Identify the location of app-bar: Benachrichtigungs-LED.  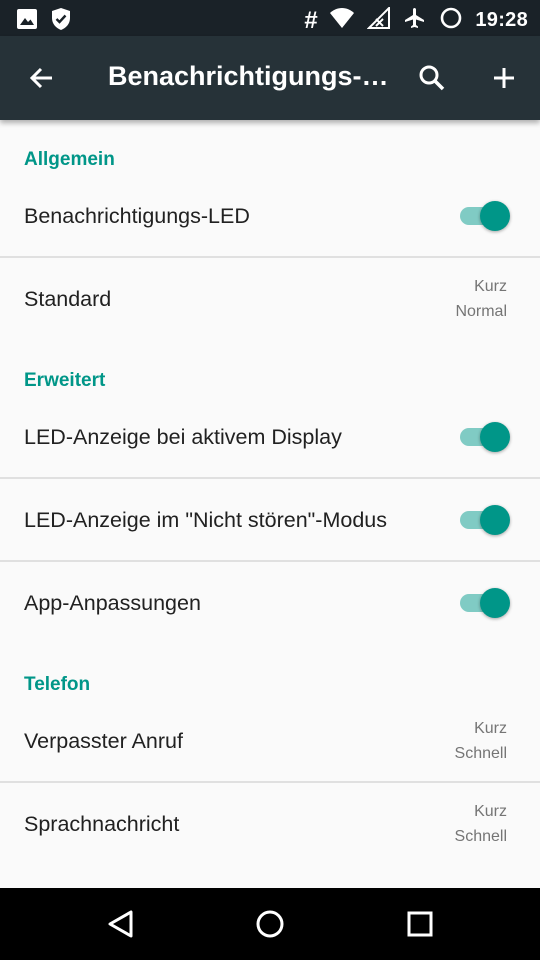
(270, 78).